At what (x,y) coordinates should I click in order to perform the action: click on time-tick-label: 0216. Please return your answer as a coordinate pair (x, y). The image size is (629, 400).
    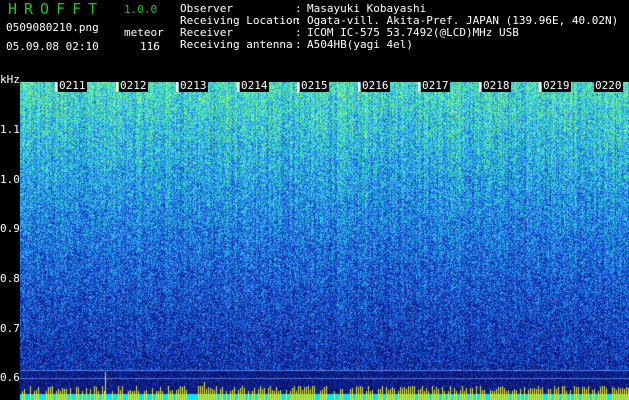
    Looking at the image, I should click on (375, 85).